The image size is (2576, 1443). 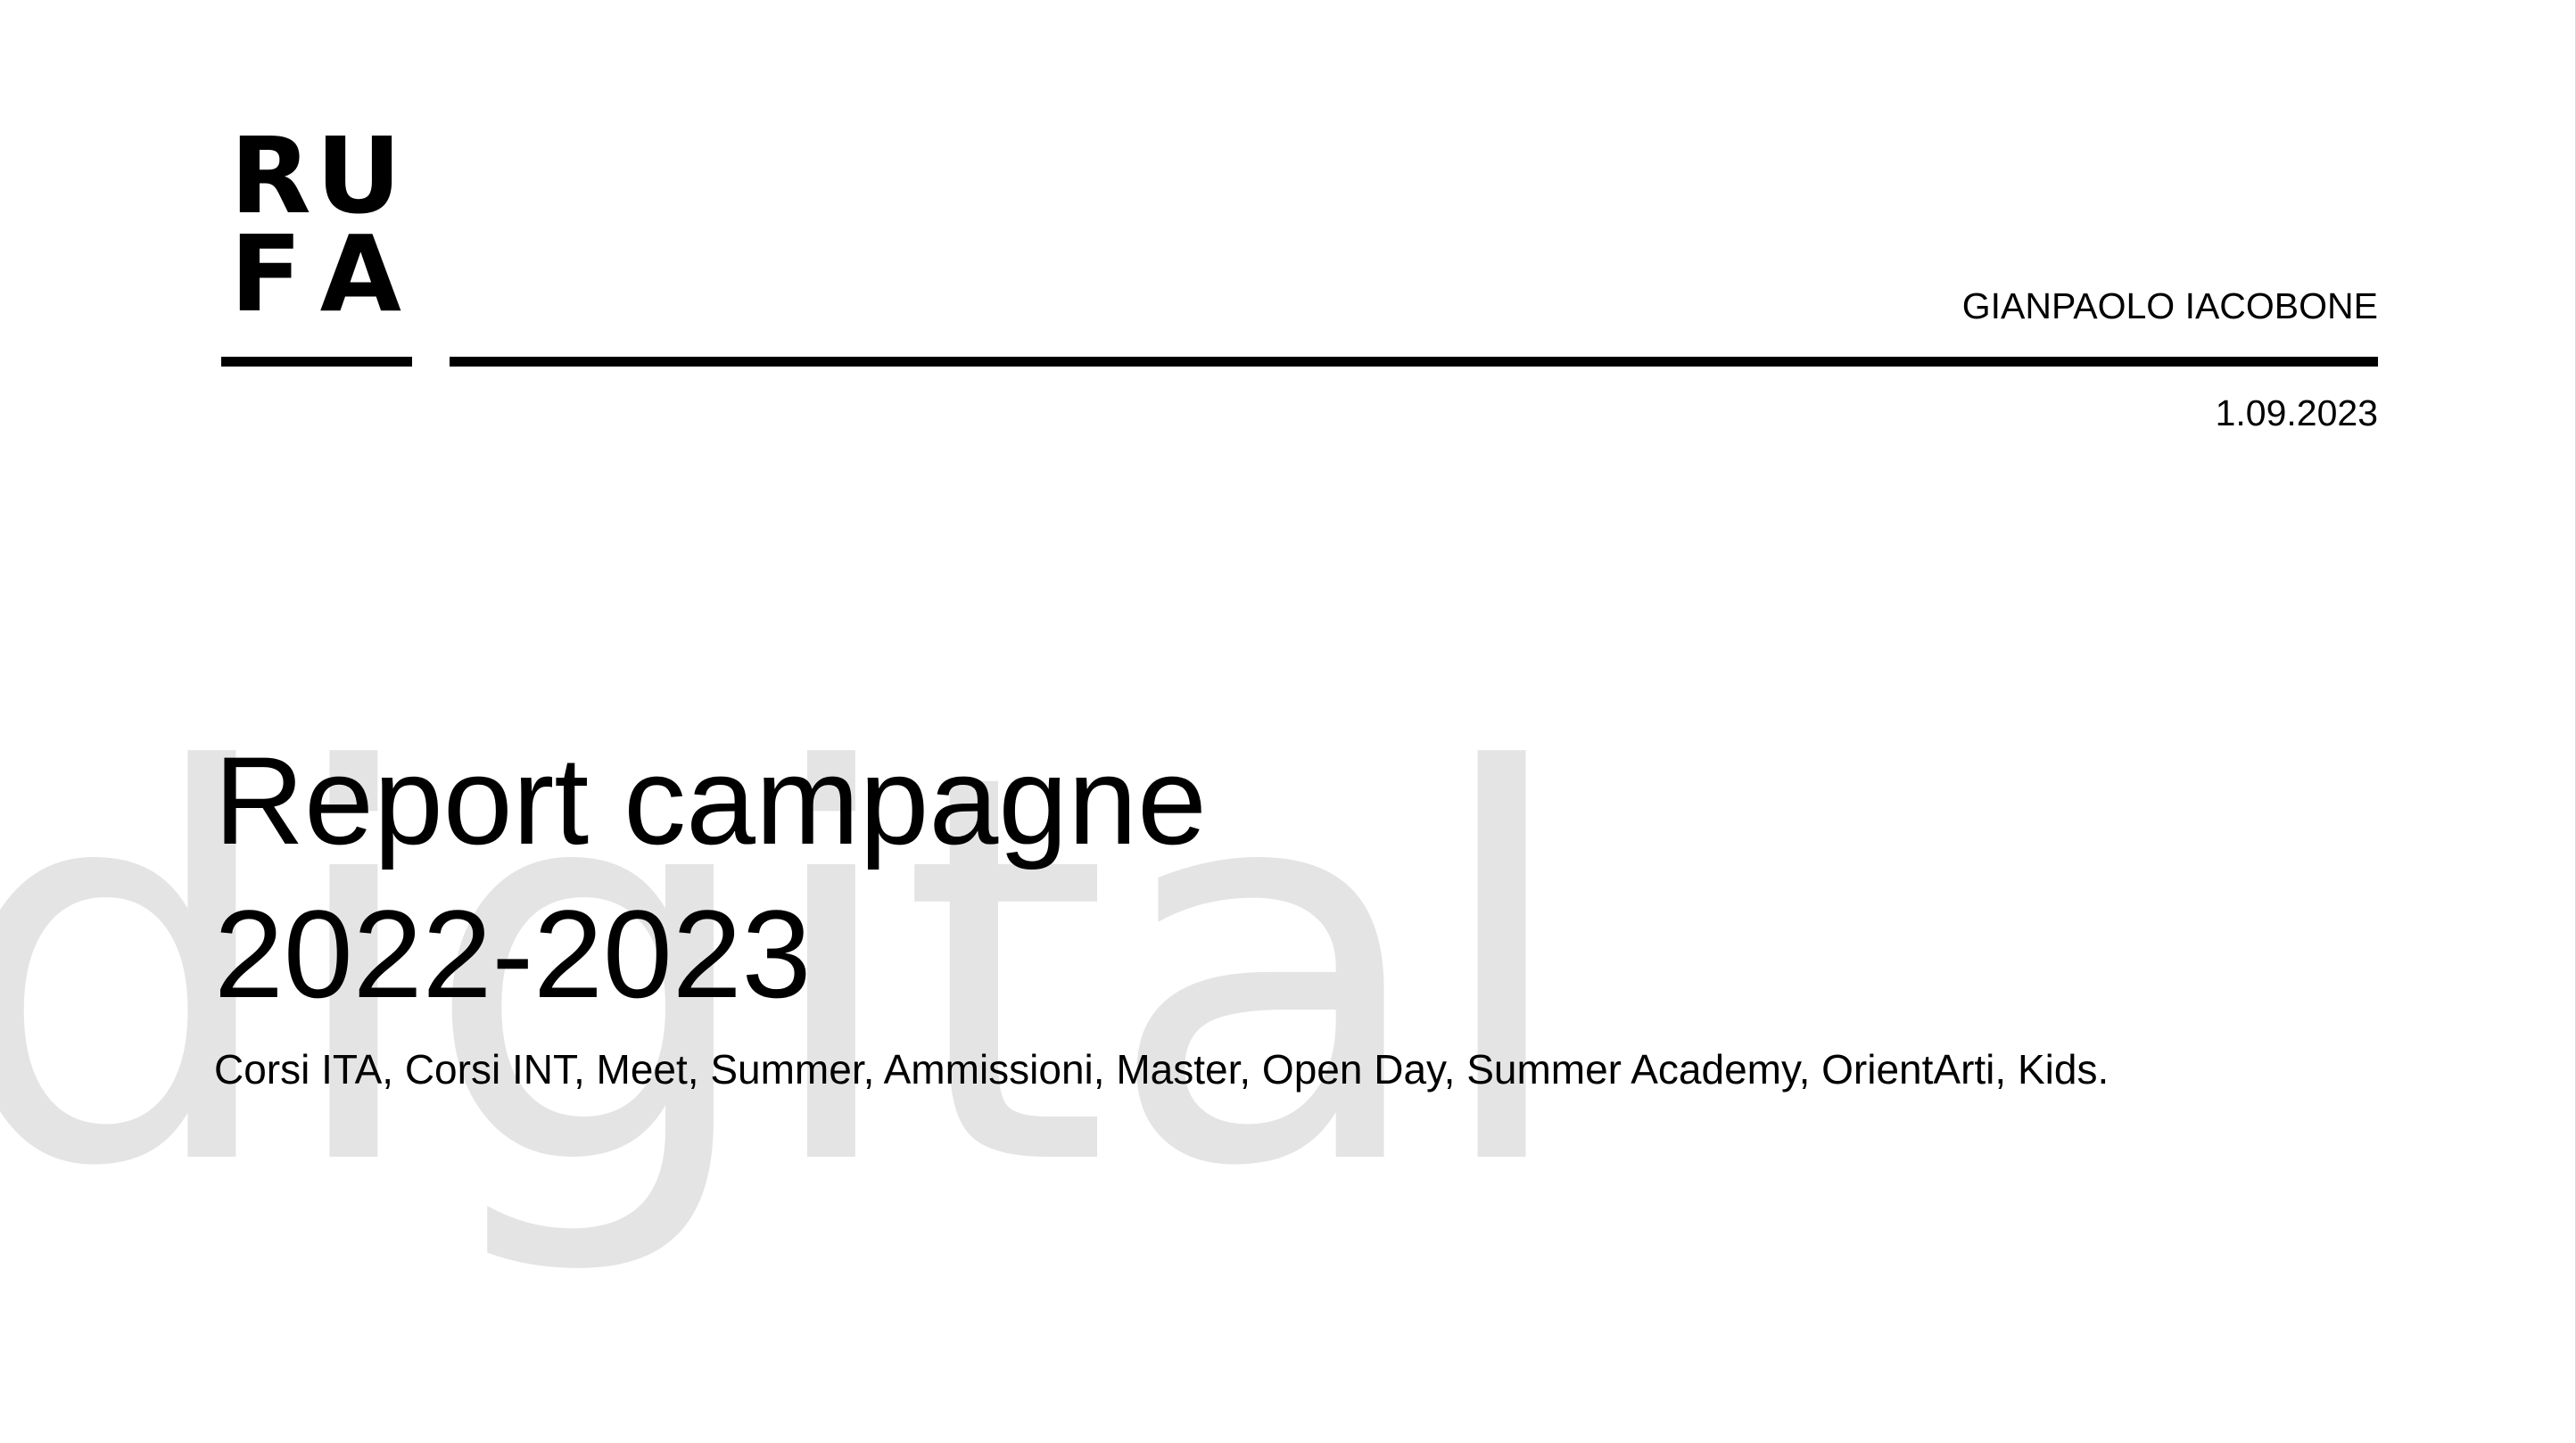 I want to click on logo-underline, so click(x=316, y=362).